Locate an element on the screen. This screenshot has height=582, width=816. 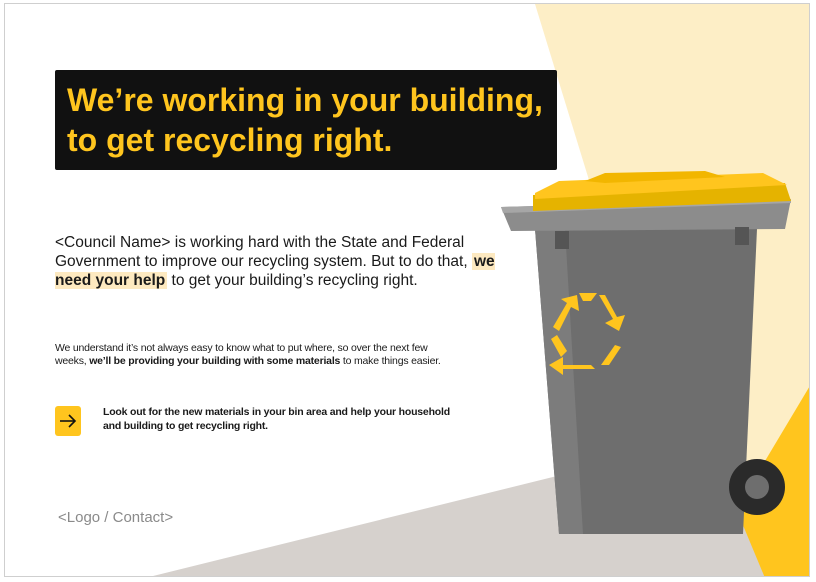
bin-hinge-left is located at coordinates (562, 240).